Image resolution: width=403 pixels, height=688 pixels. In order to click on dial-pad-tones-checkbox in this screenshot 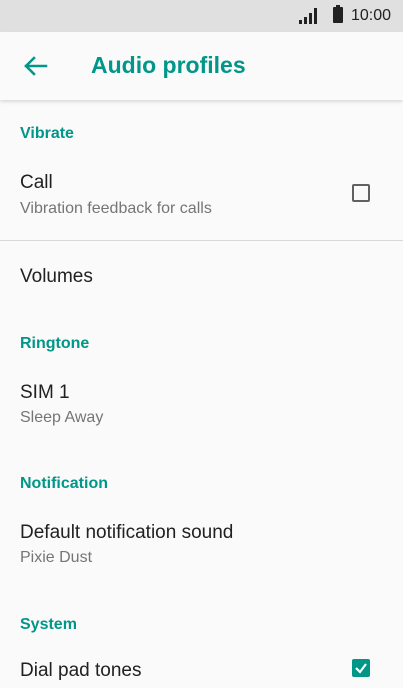, I will do `click(361, 668)`.